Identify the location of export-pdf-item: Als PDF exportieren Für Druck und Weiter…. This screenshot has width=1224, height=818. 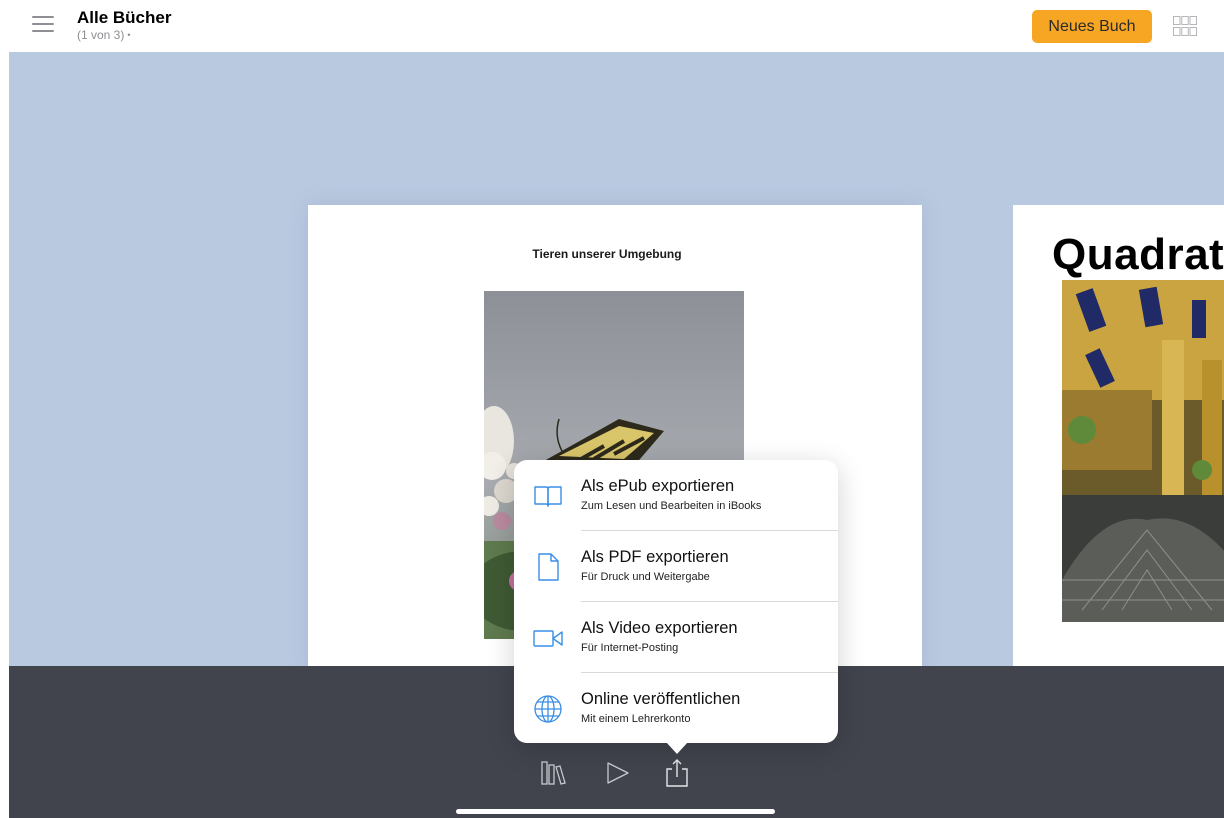
(676, 566).